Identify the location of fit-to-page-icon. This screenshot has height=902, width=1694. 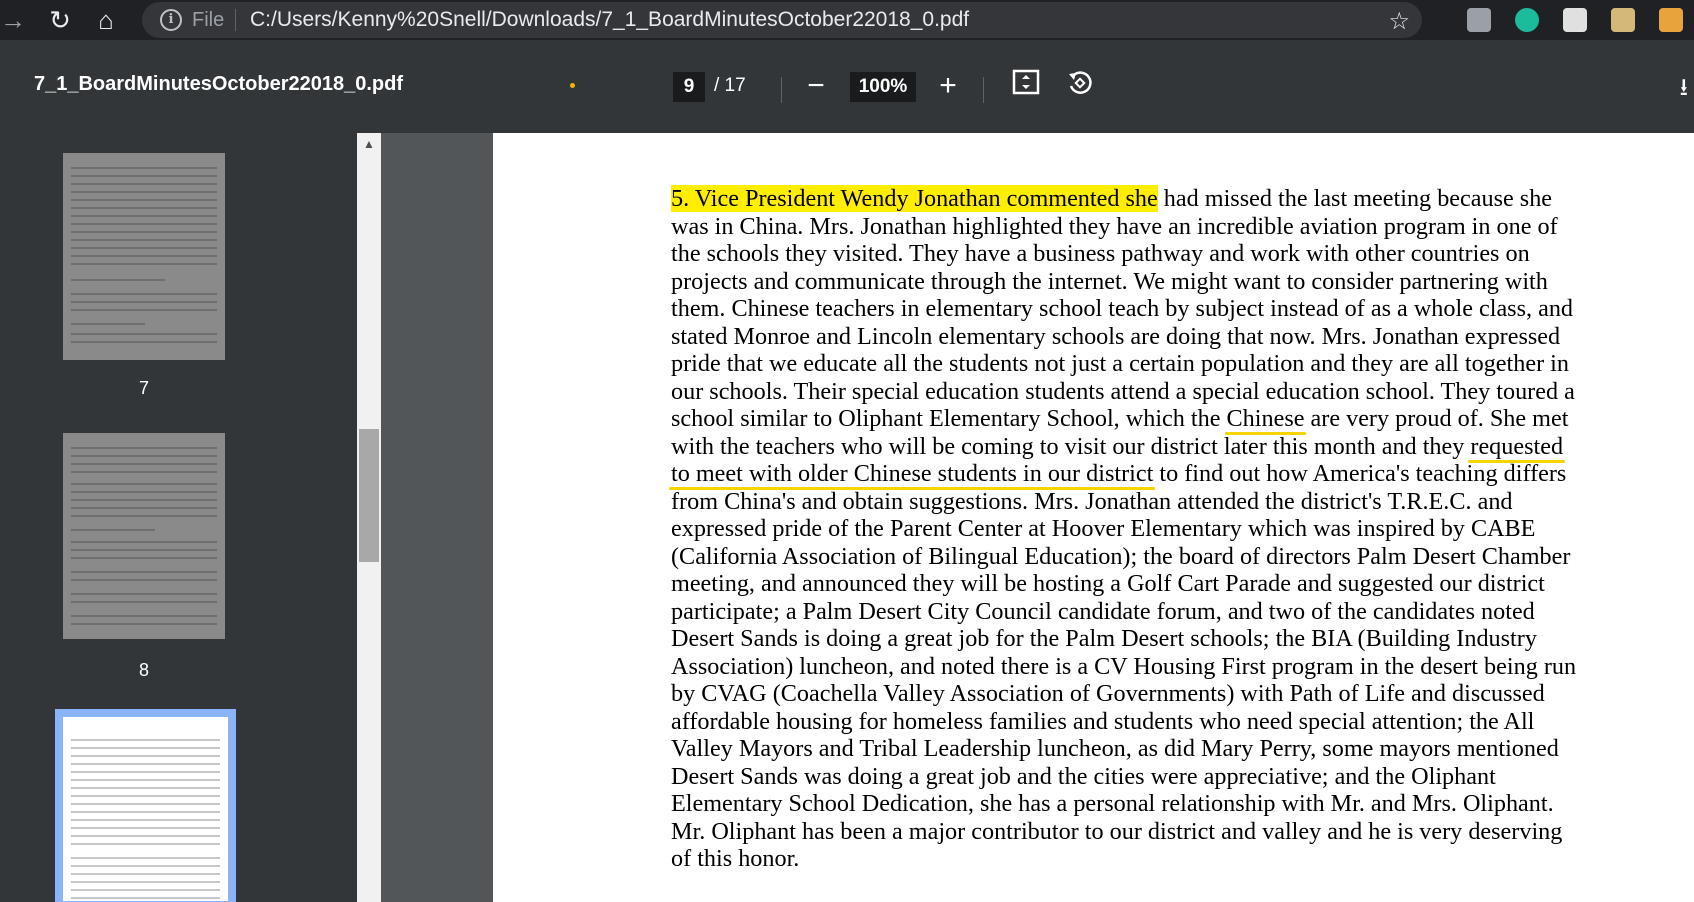
(1026, 86).